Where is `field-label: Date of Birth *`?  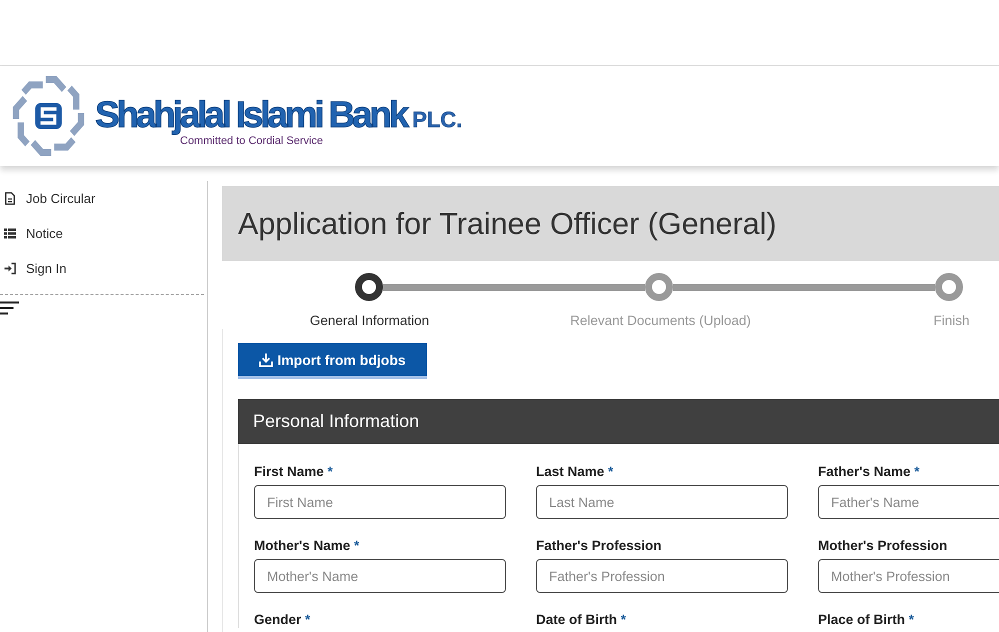 field-label: Date of Birth * is located at coordinates (581, 619).